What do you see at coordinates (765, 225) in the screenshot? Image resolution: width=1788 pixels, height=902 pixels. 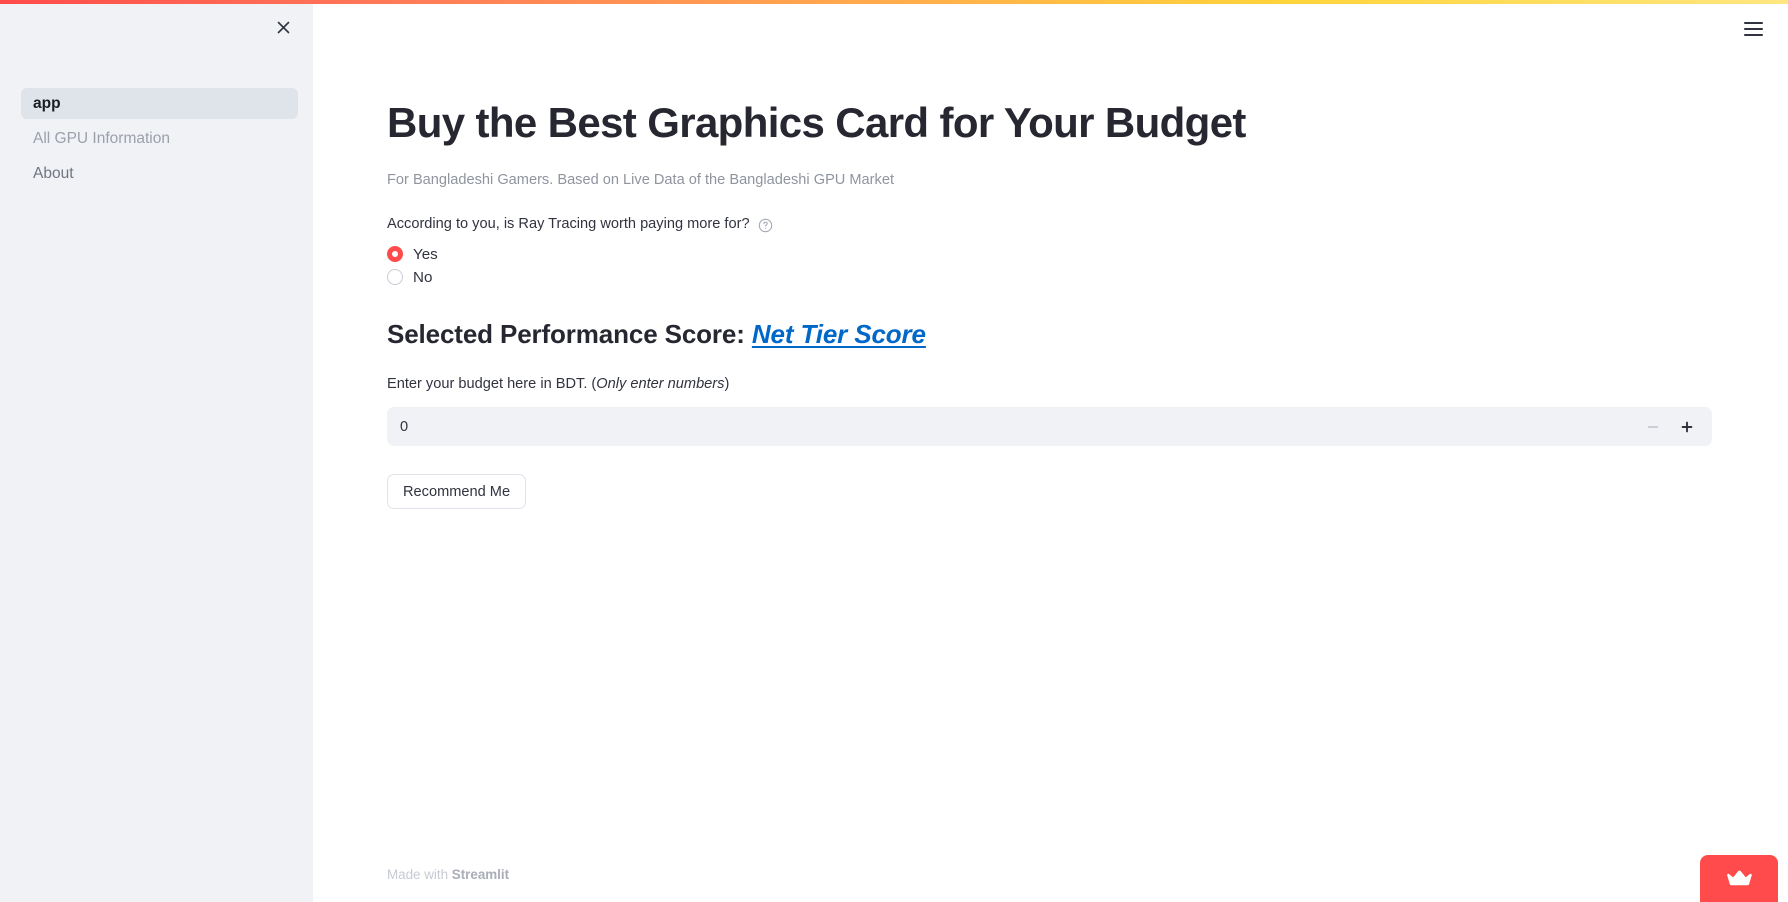 I see `help-circle-icon` at bounding box center [765, 225].